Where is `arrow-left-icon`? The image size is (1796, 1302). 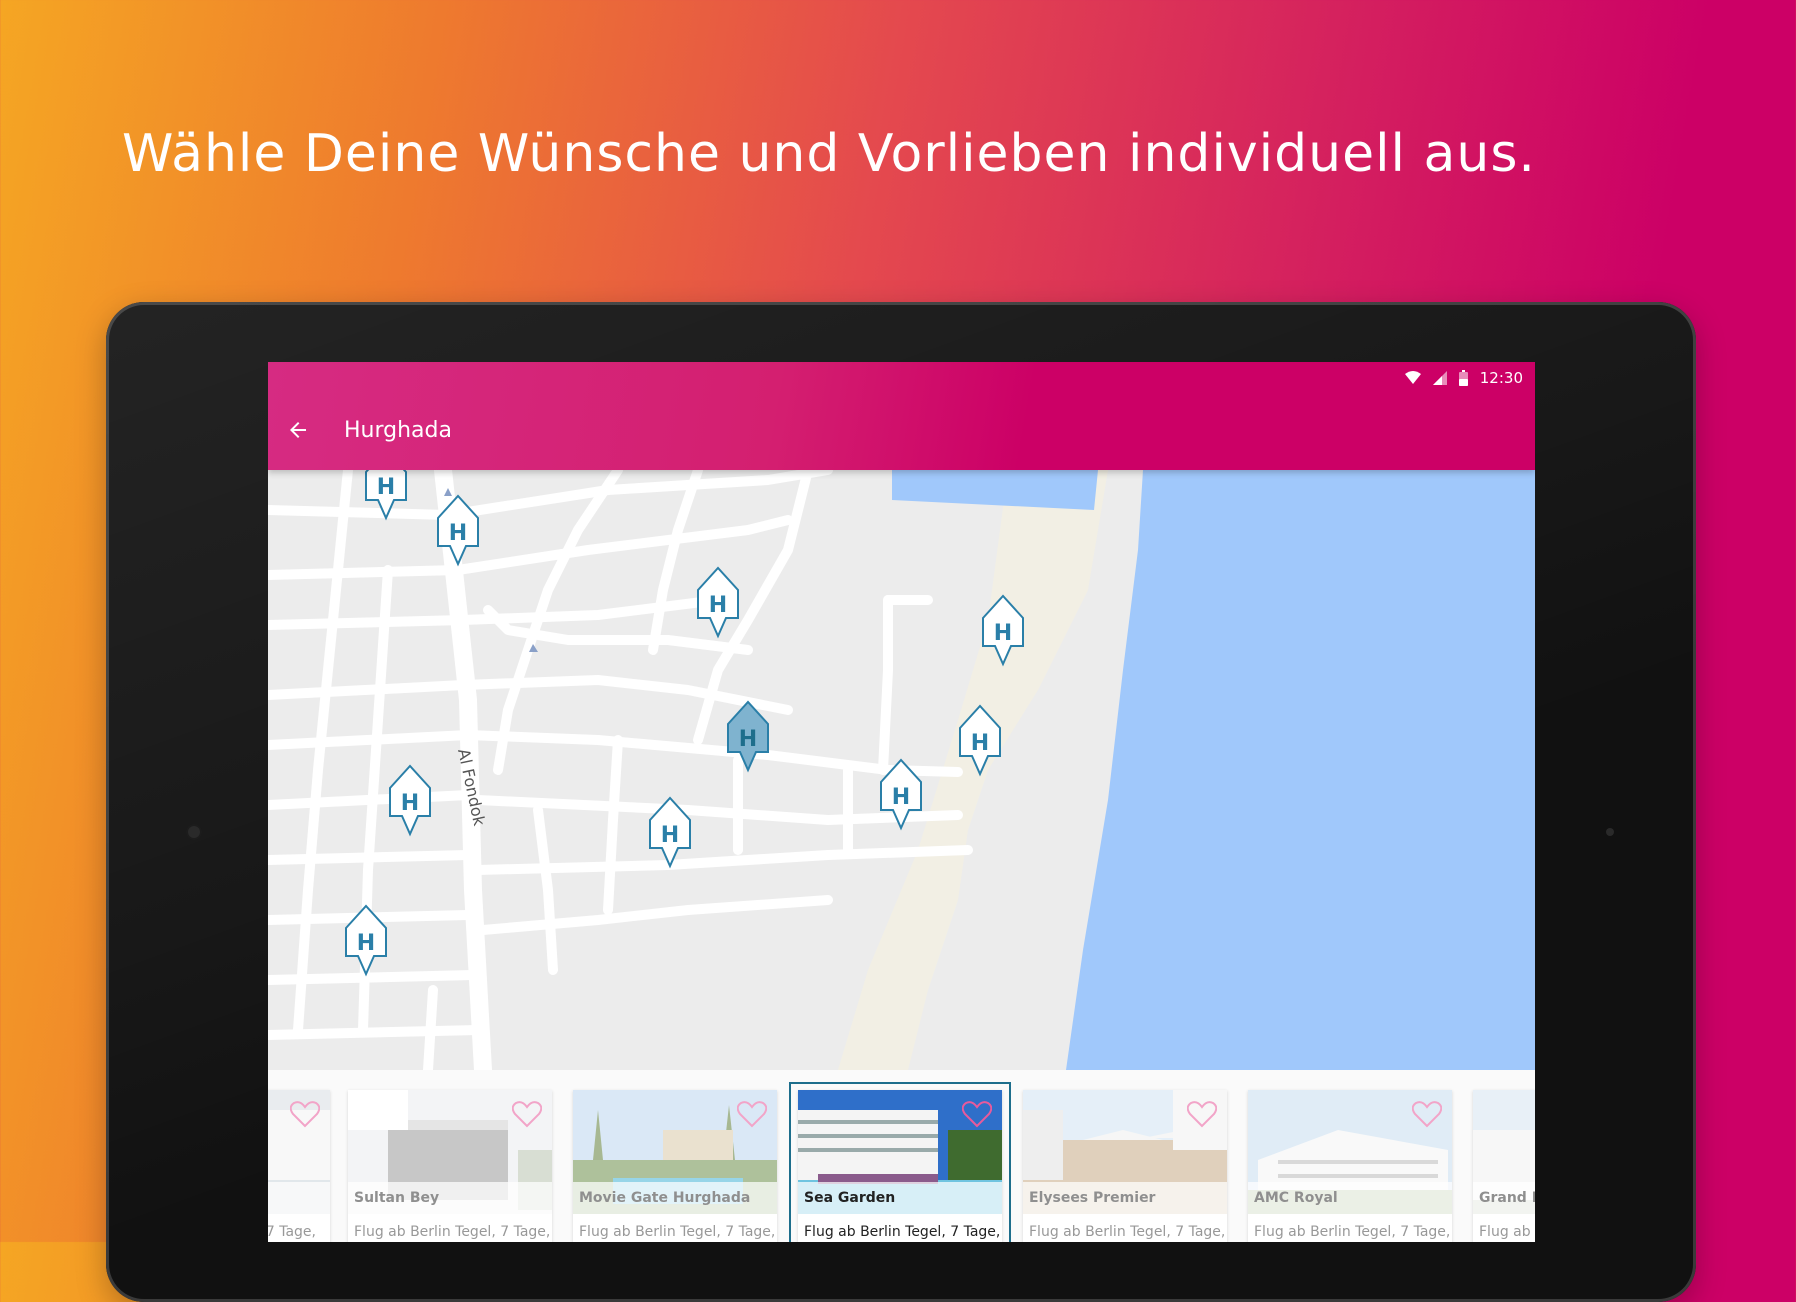
arrow-left-icon is located at coordinates (298, 430).